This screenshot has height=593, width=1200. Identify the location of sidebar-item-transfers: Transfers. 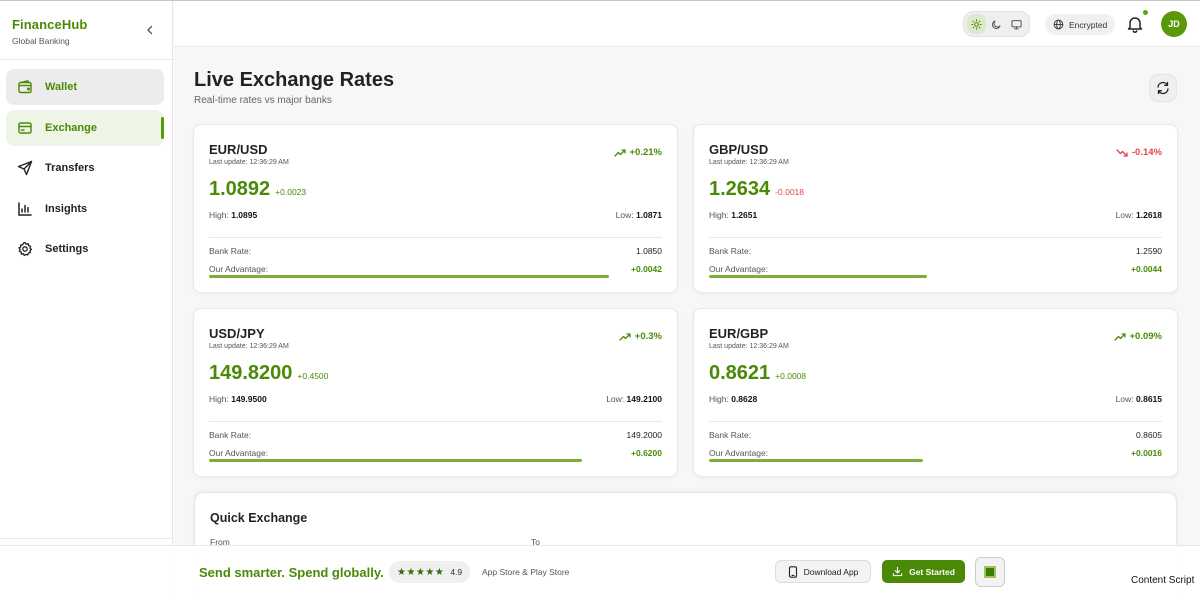
(85, 168).